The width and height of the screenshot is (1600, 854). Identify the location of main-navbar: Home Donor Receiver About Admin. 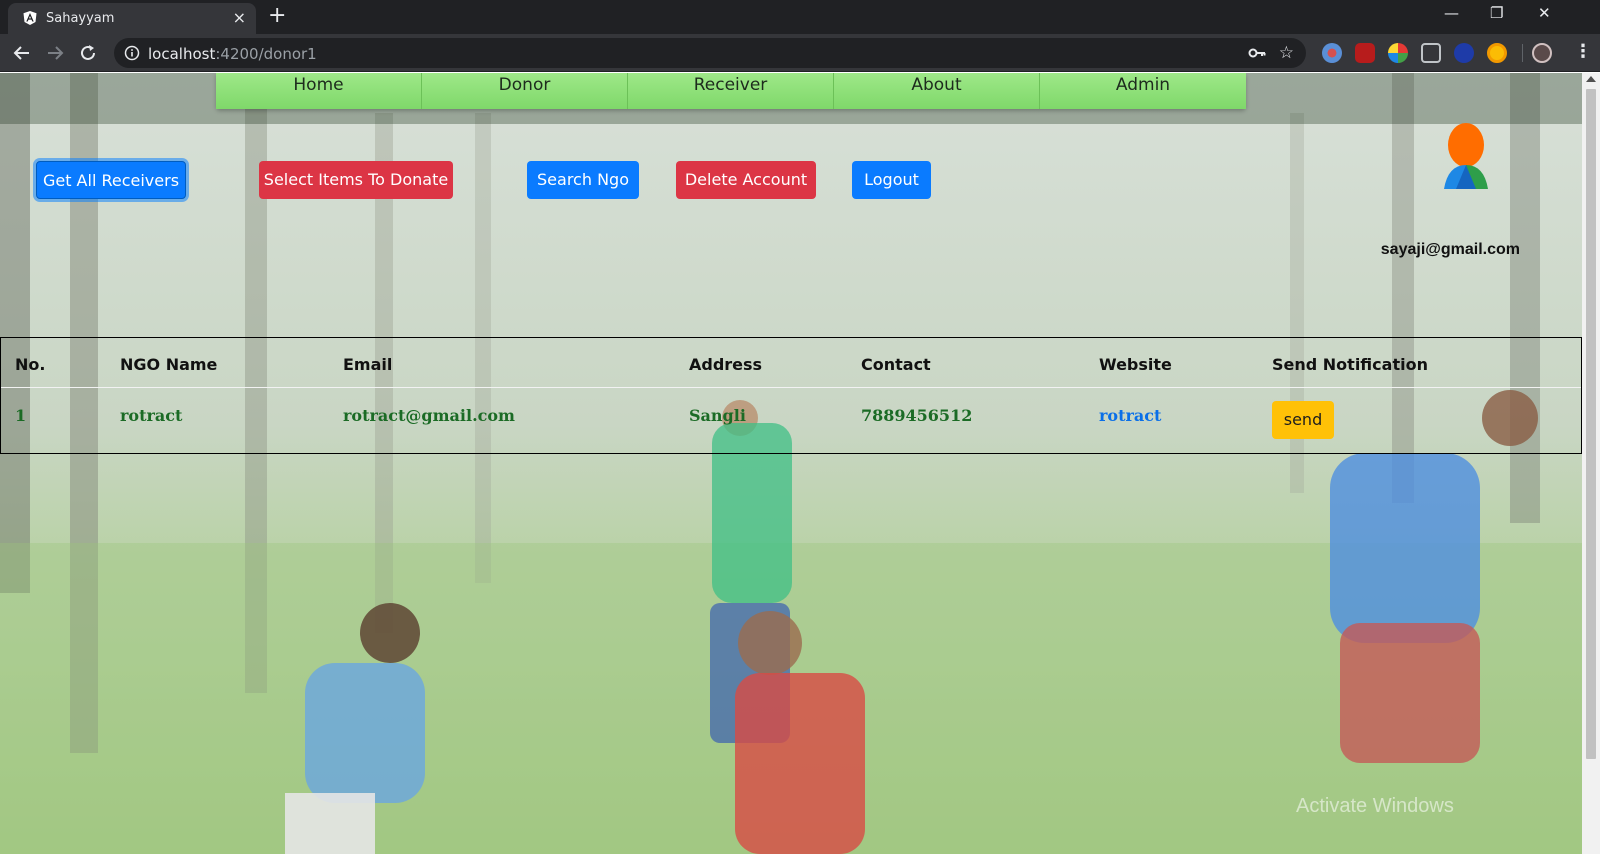
(731, 91).